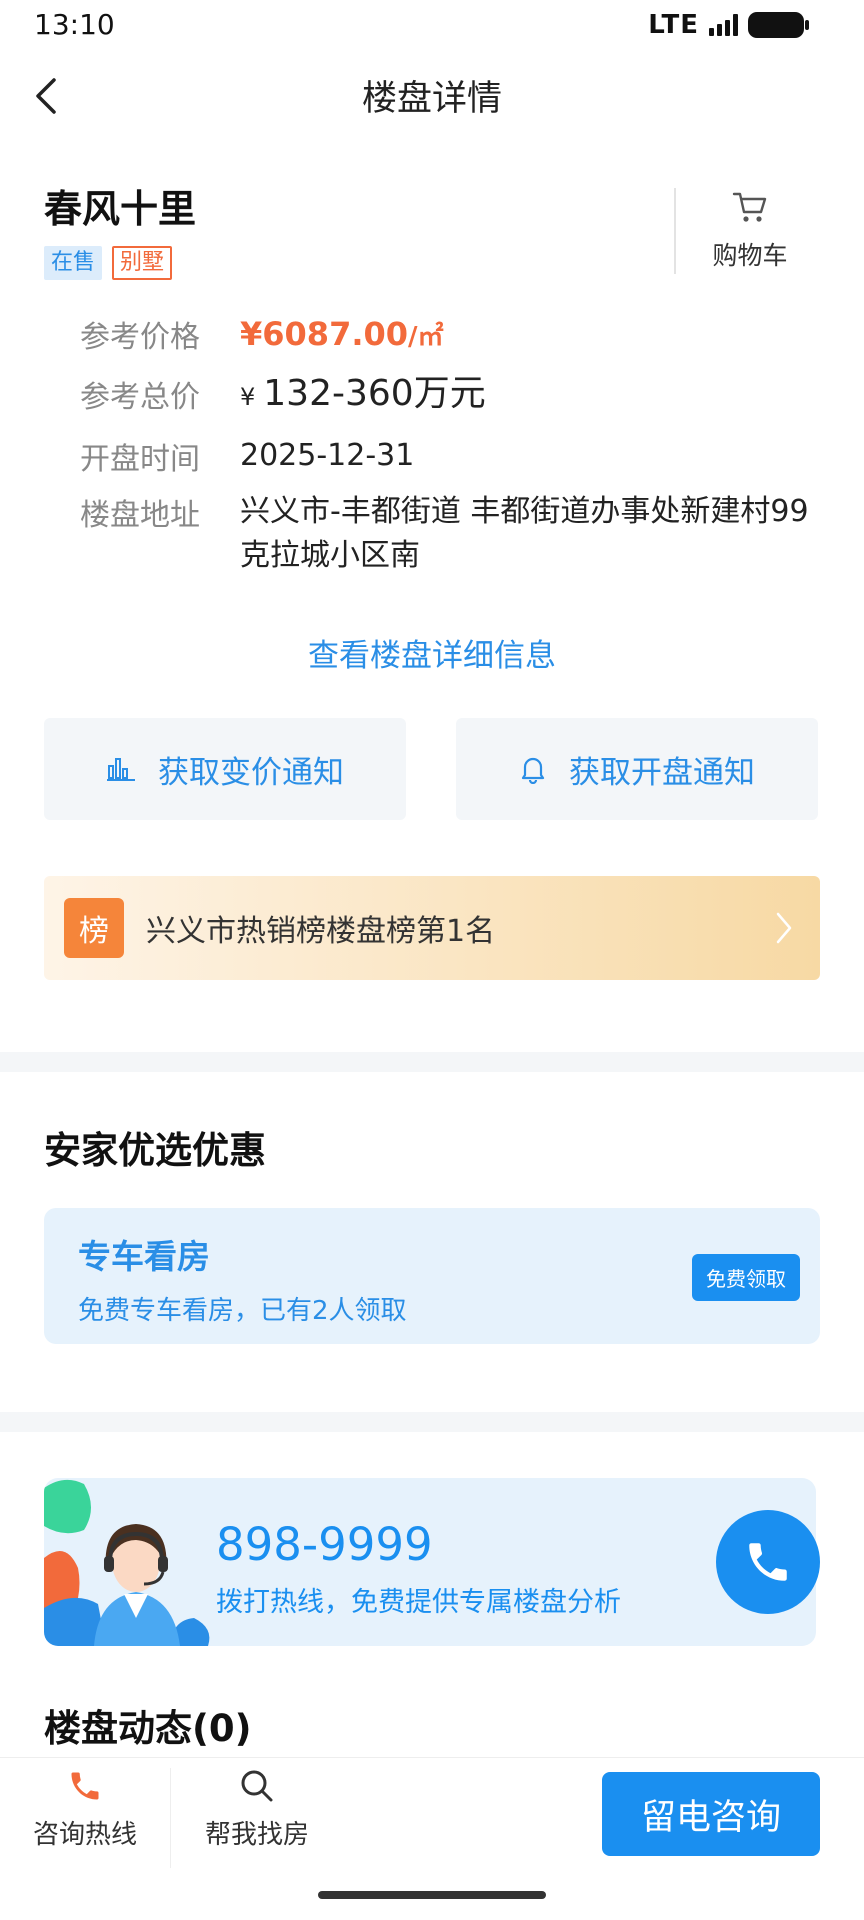 The height and width of the screenshot is (1920, 864). I want to click on hotline-number: 898-9999, so click(324, 1544).